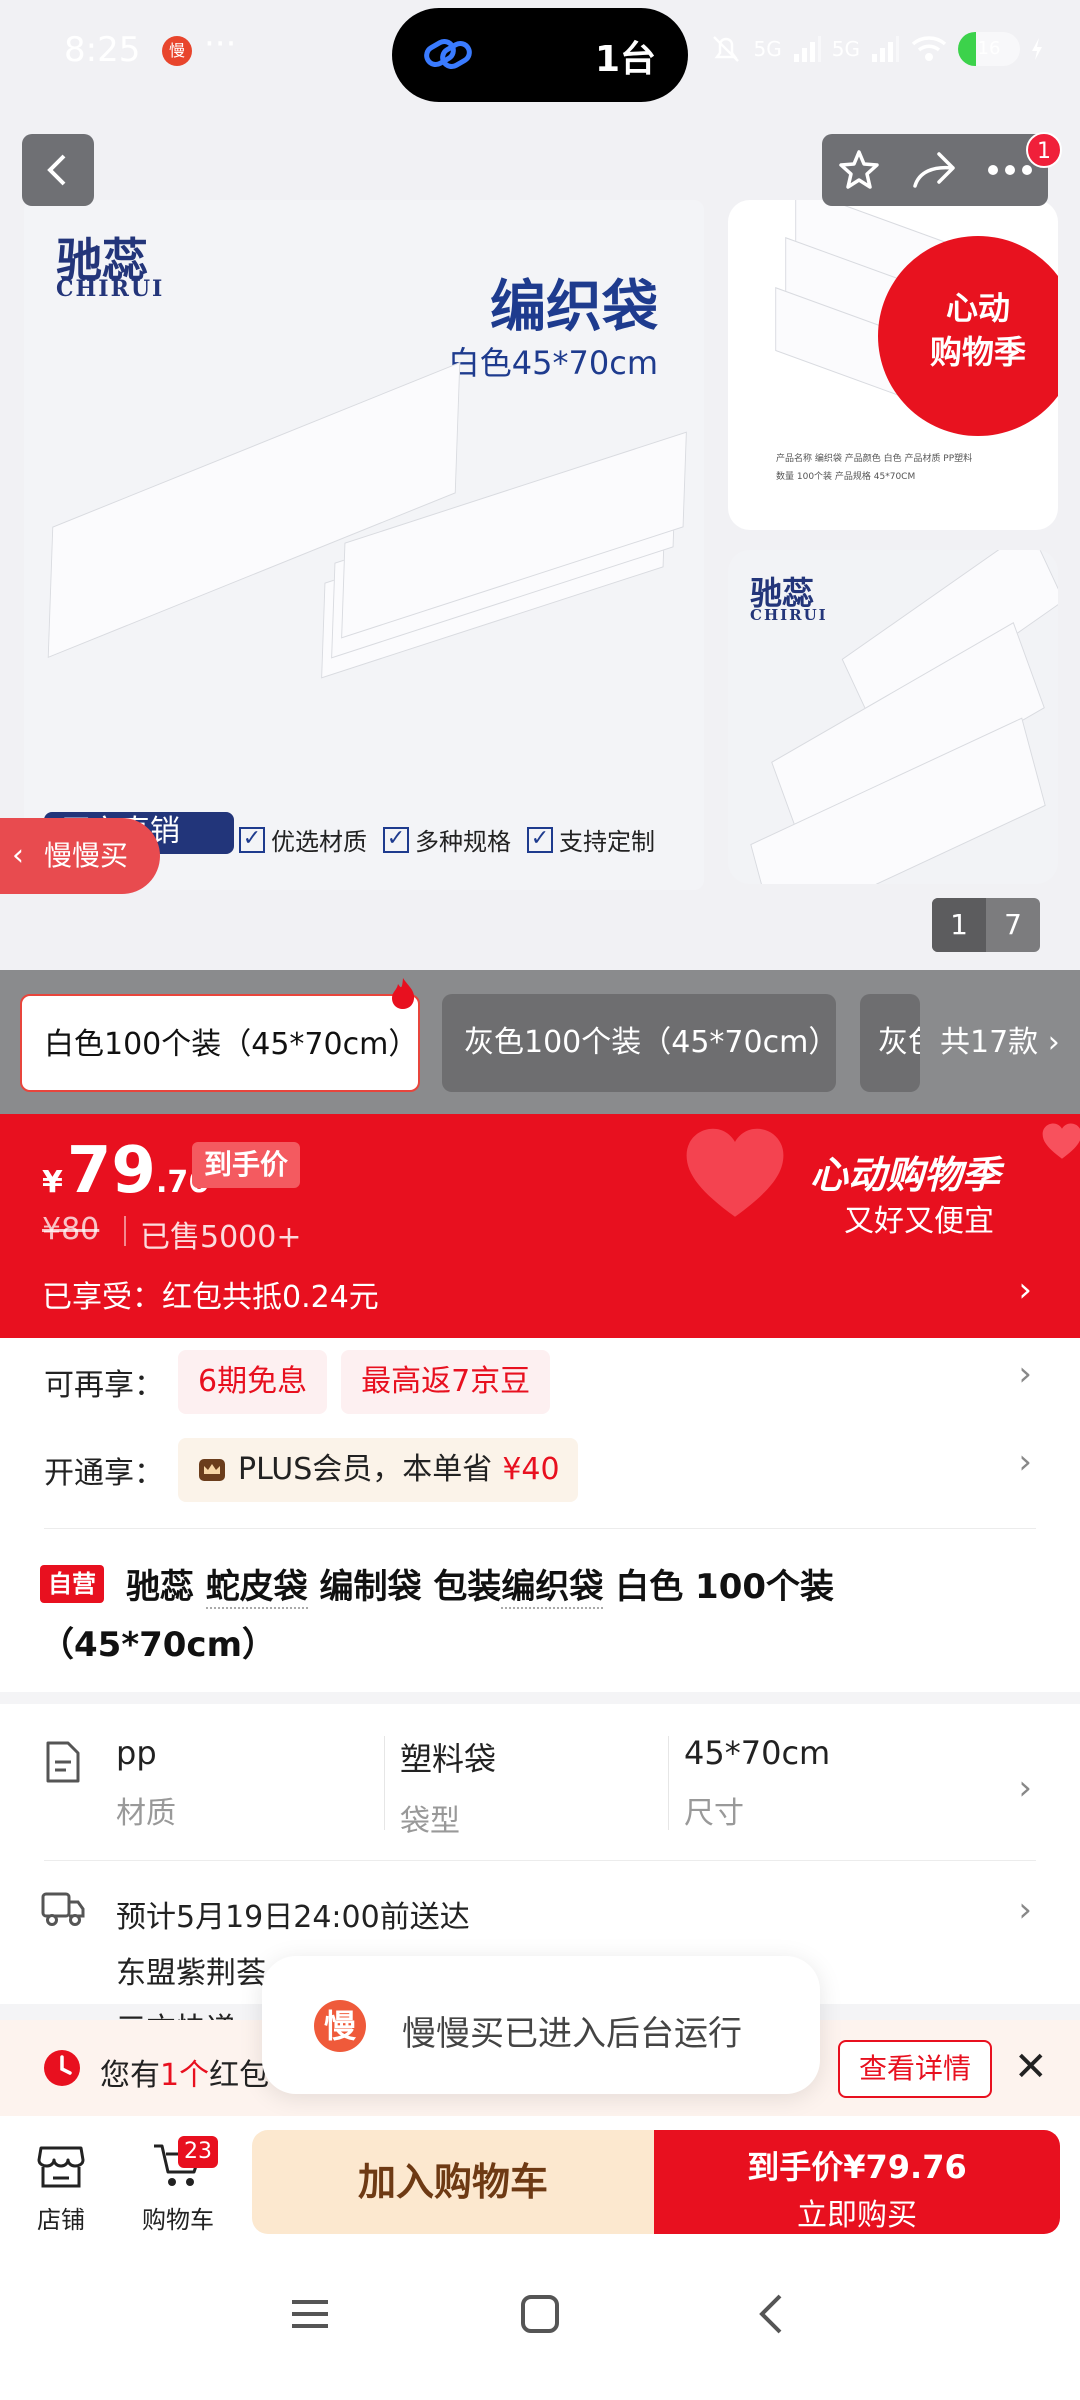 Image resolution: width=1080 pixels, height=2400 pixels. I want to click on mute-bell-icon, so click(725, 49).